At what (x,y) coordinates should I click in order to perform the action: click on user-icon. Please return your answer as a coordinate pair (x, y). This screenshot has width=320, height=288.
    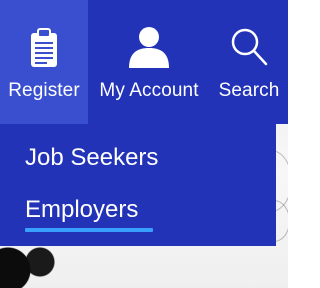
    Looking at the image, I should click on (149, 45).